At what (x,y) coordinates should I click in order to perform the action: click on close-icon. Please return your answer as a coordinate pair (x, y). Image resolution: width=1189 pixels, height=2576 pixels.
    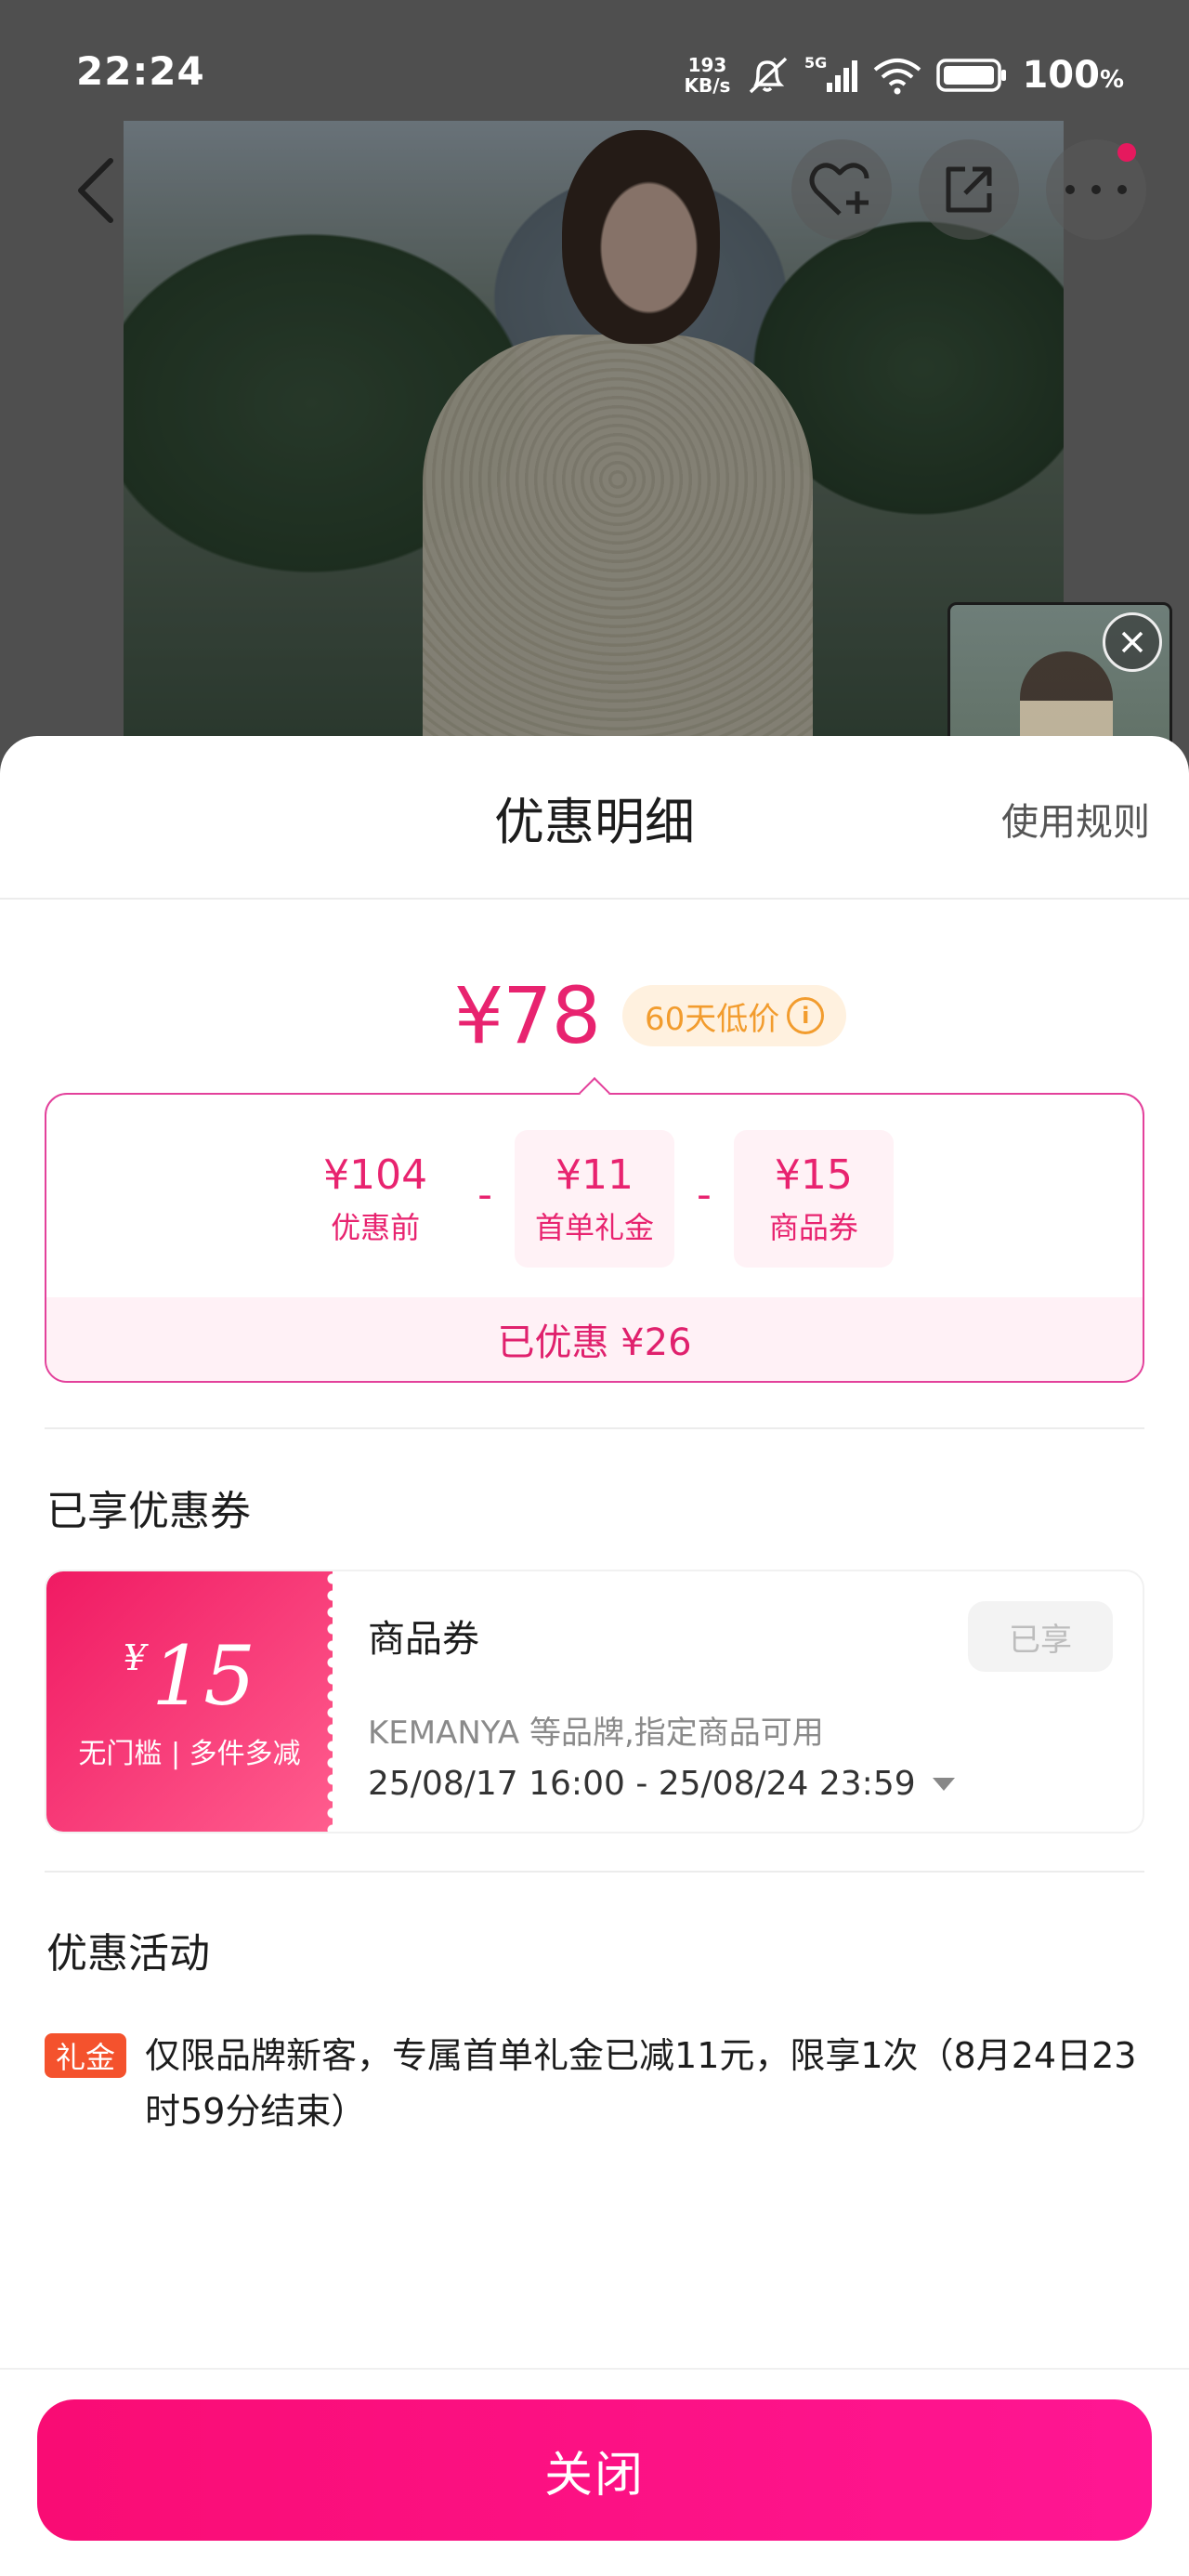
    Looking at the image, I should click on (1132, 642).